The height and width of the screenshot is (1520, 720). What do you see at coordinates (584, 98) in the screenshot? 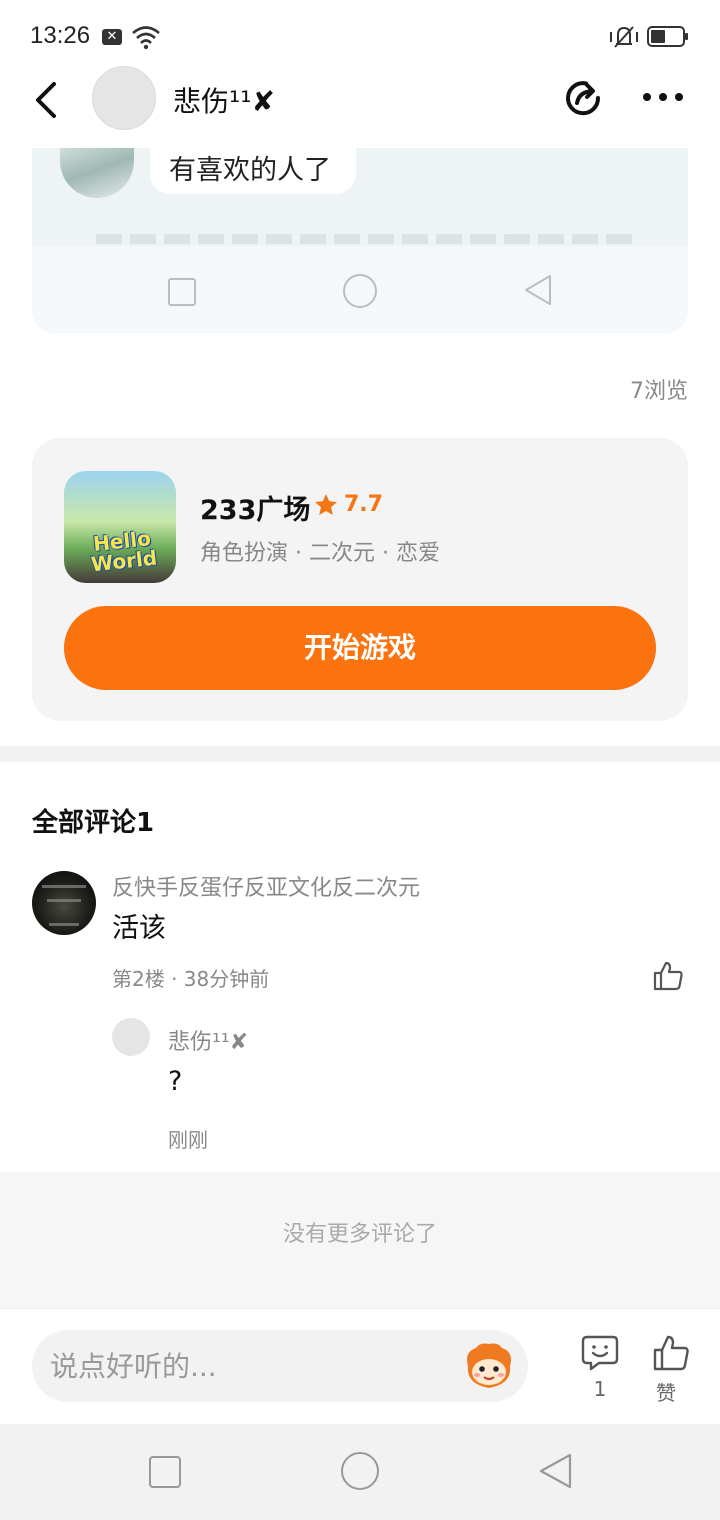
I see `share-icon` at bounding box center [584, 98].